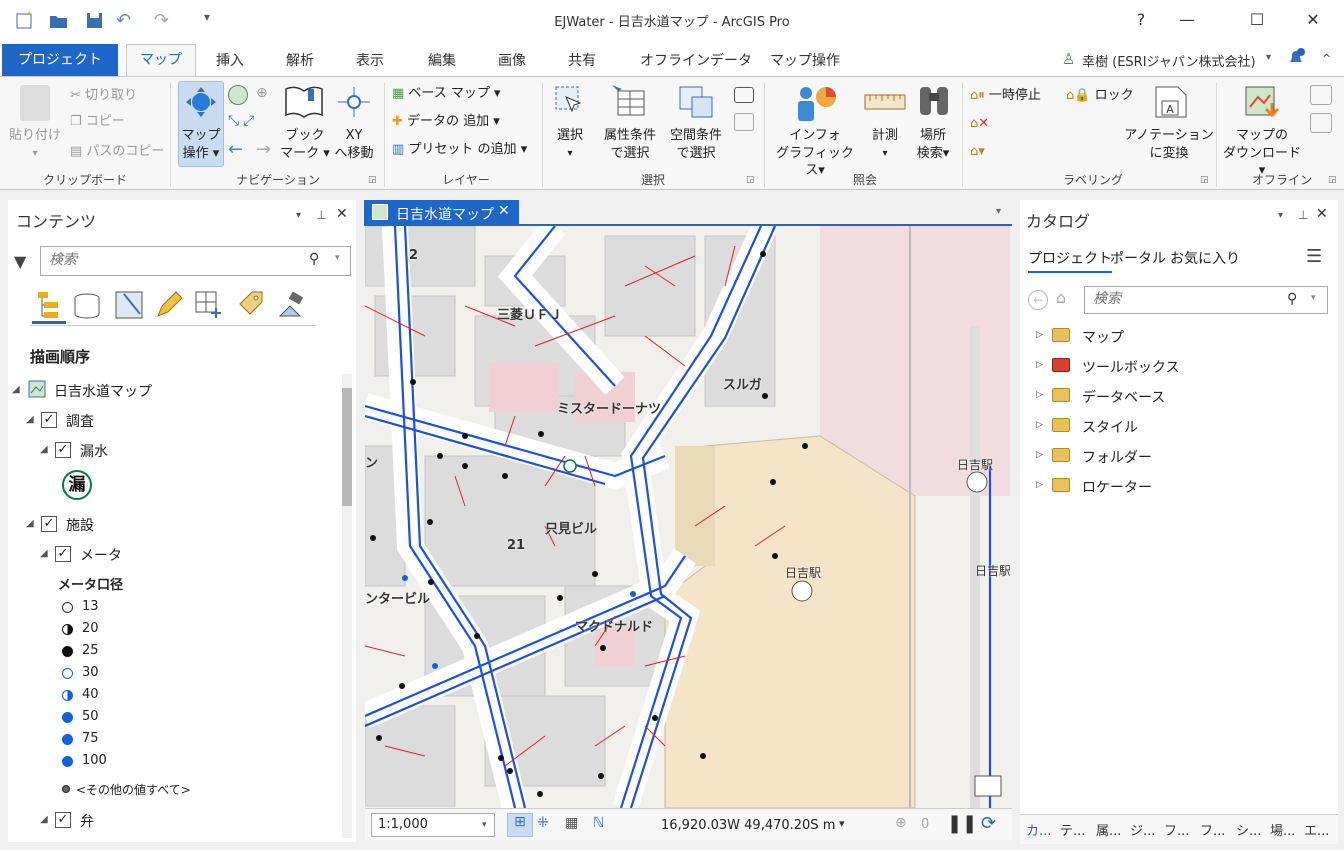  I want to click on tab-list-dropdown-icon: ▾, so click(998, 211).